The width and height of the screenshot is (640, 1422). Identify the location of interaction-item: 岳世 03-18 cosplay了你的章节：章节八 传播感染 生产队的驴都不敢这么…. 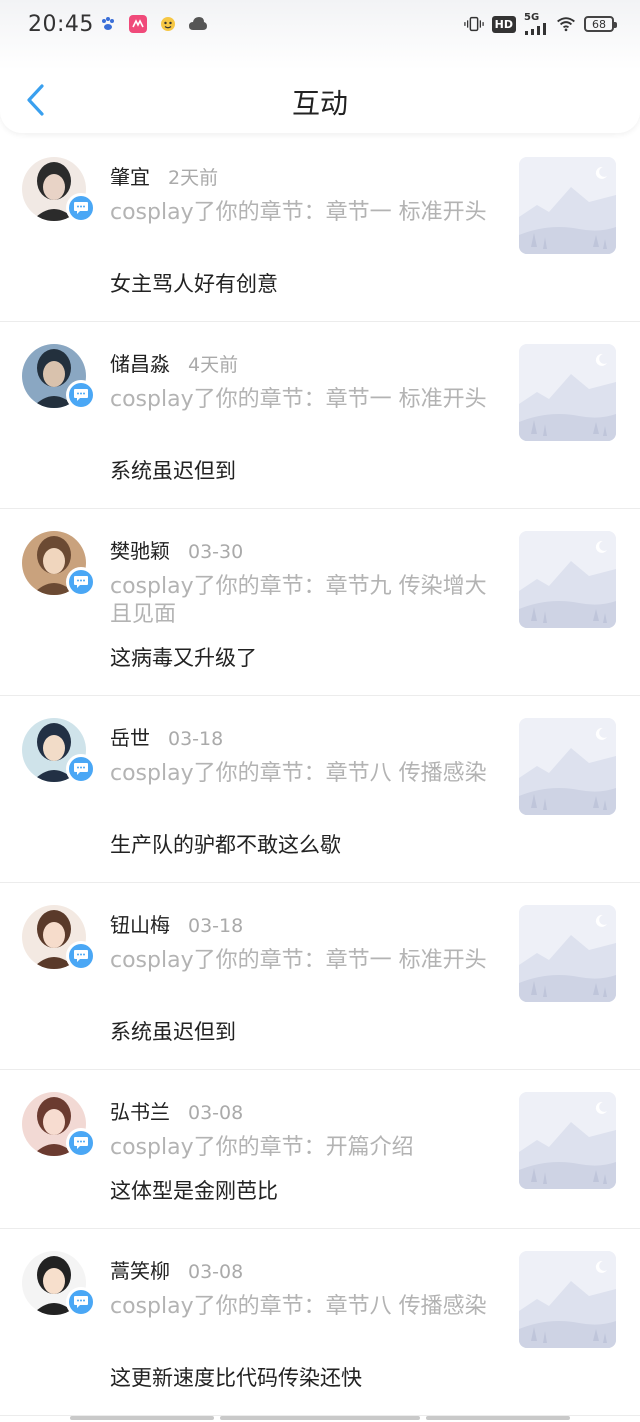
(320, 789).